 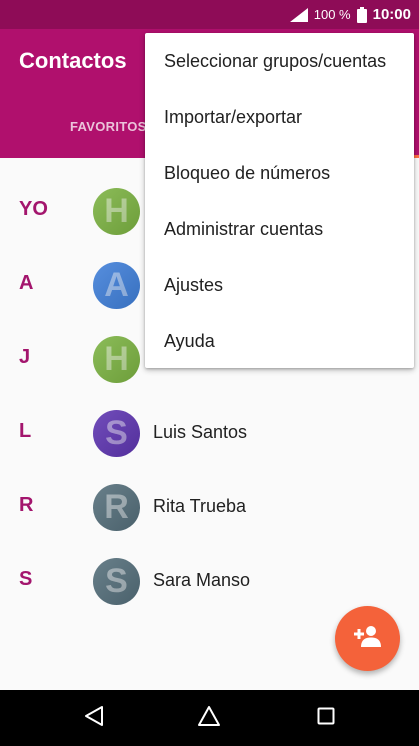 I want to click on recents-icon, so click(x=326, y=718).